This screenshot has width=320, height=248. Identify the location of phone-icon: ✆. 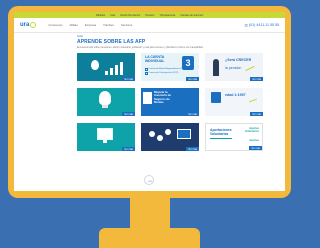
(246, 25).